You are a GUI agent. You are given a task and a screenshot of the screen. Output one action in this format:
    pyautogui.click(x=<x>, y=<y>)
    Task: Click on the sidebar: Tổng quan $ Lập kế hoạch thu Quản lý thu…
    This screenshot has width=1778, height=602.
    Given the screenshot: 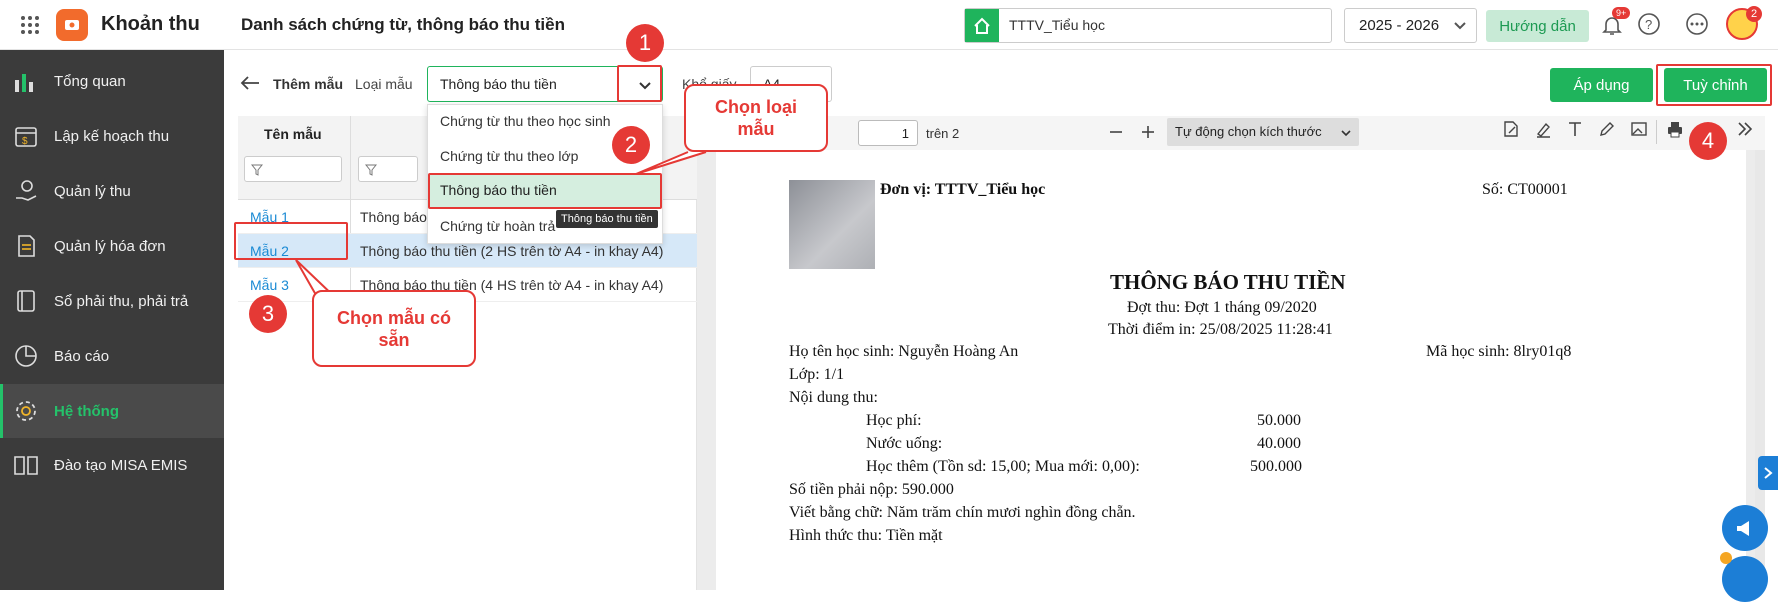 What is the action you would take?
    pyautogui.click(x=112, y=320)
    